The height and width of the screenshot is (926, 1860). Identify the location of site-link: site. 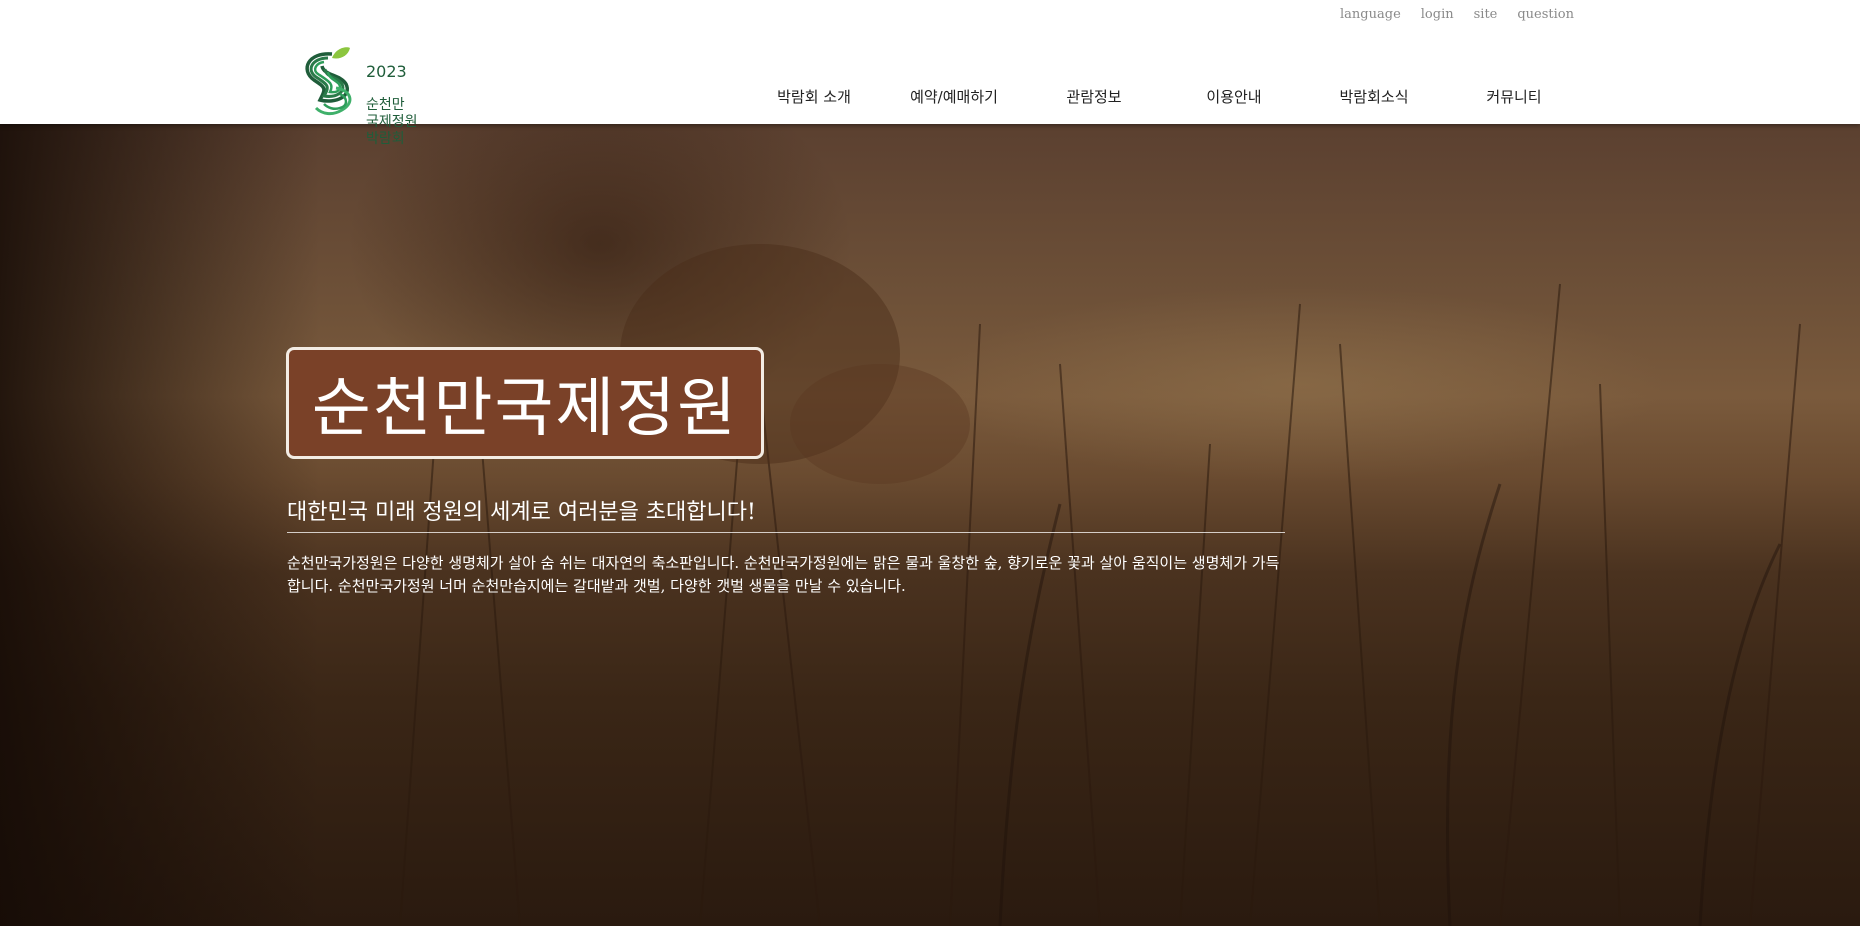
(1486, 14).